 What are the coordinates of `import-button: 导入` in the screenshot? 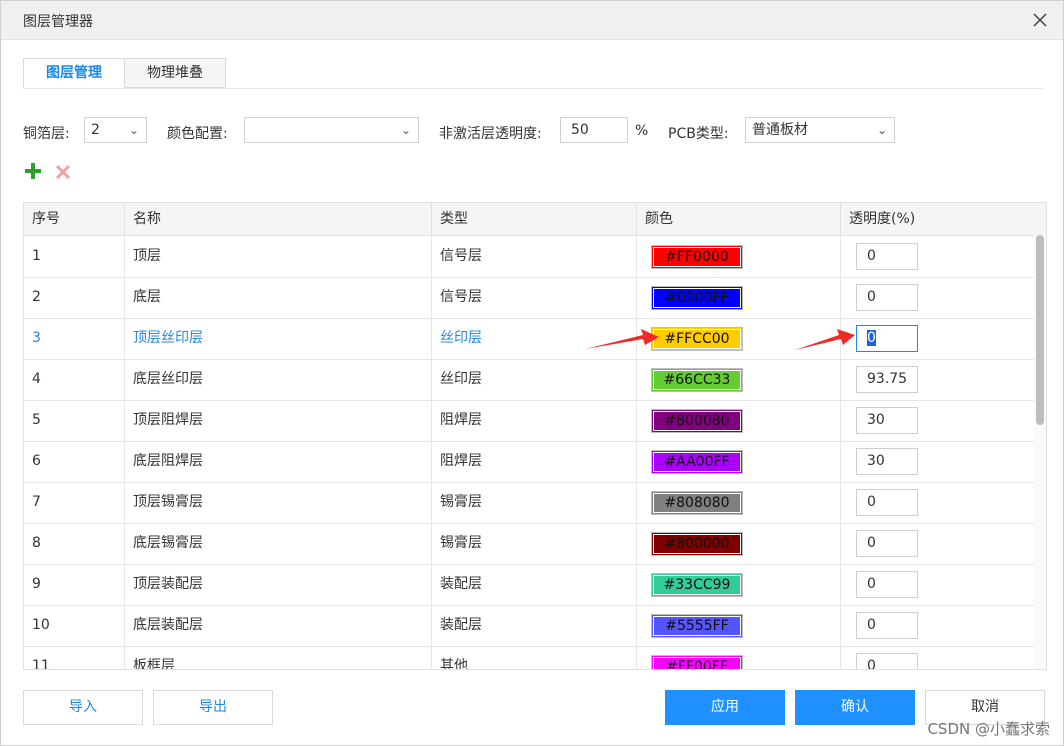 It's located at (83, 707).